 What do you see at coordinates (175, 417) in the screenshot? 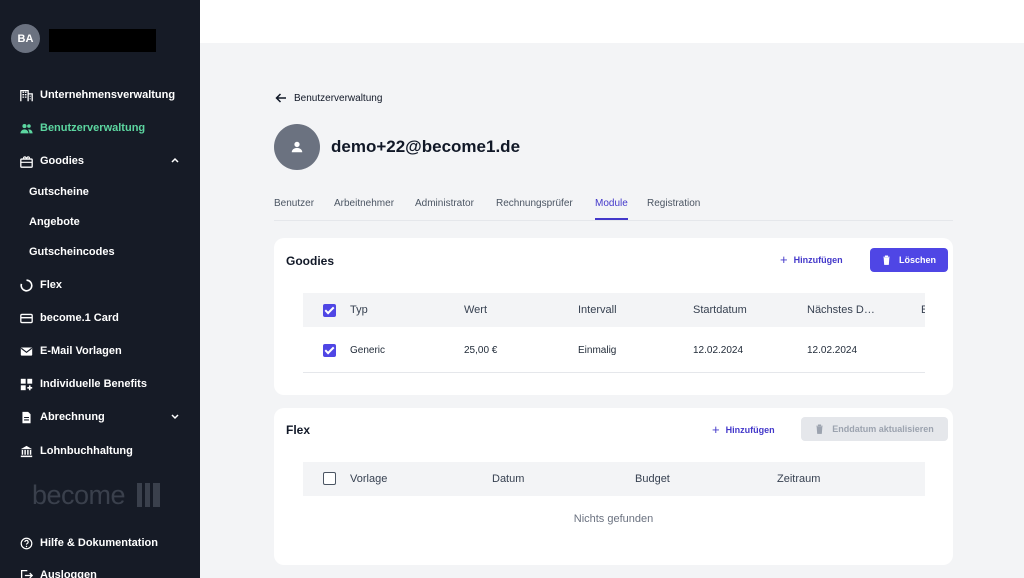
I see `chevron-down-icon` at bounding box center [175, 417].